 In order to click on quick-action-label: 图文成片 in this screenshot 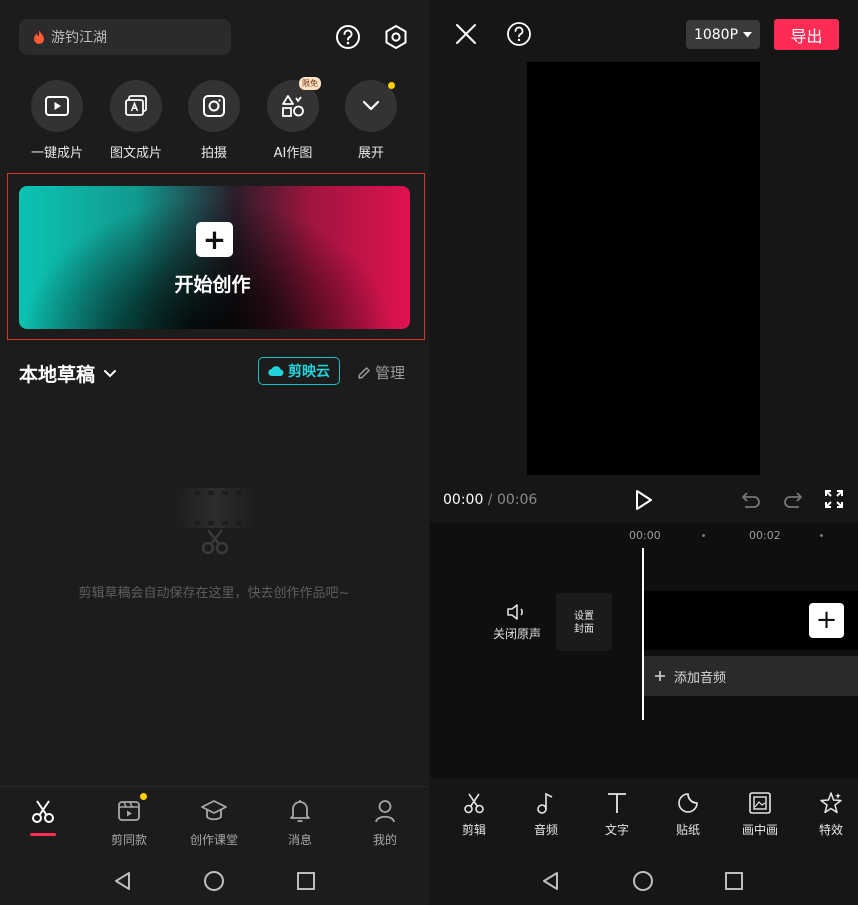, I will do `click(135, 153)`.